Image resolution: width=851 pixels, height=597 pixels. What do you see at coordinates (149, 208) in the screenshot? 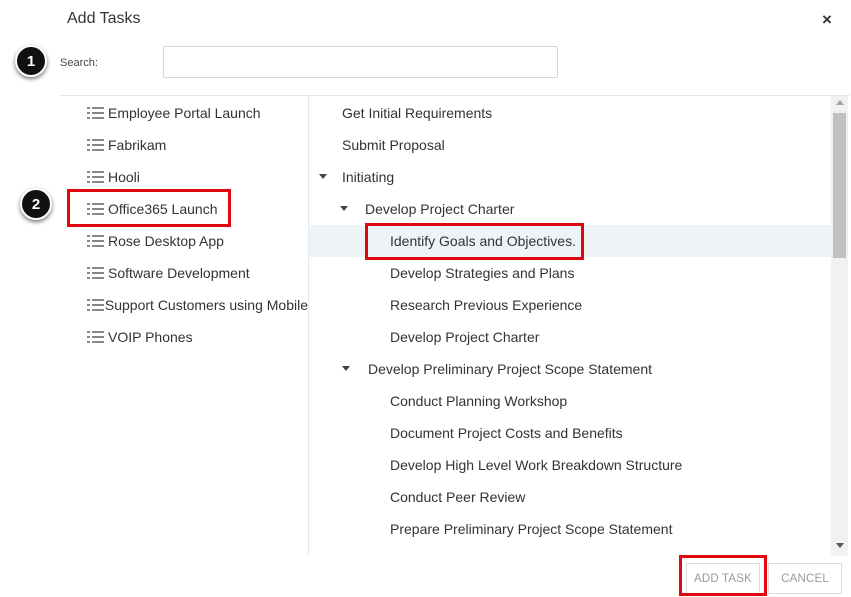
I see `callout-box-project` at bounding box center [149, 208].